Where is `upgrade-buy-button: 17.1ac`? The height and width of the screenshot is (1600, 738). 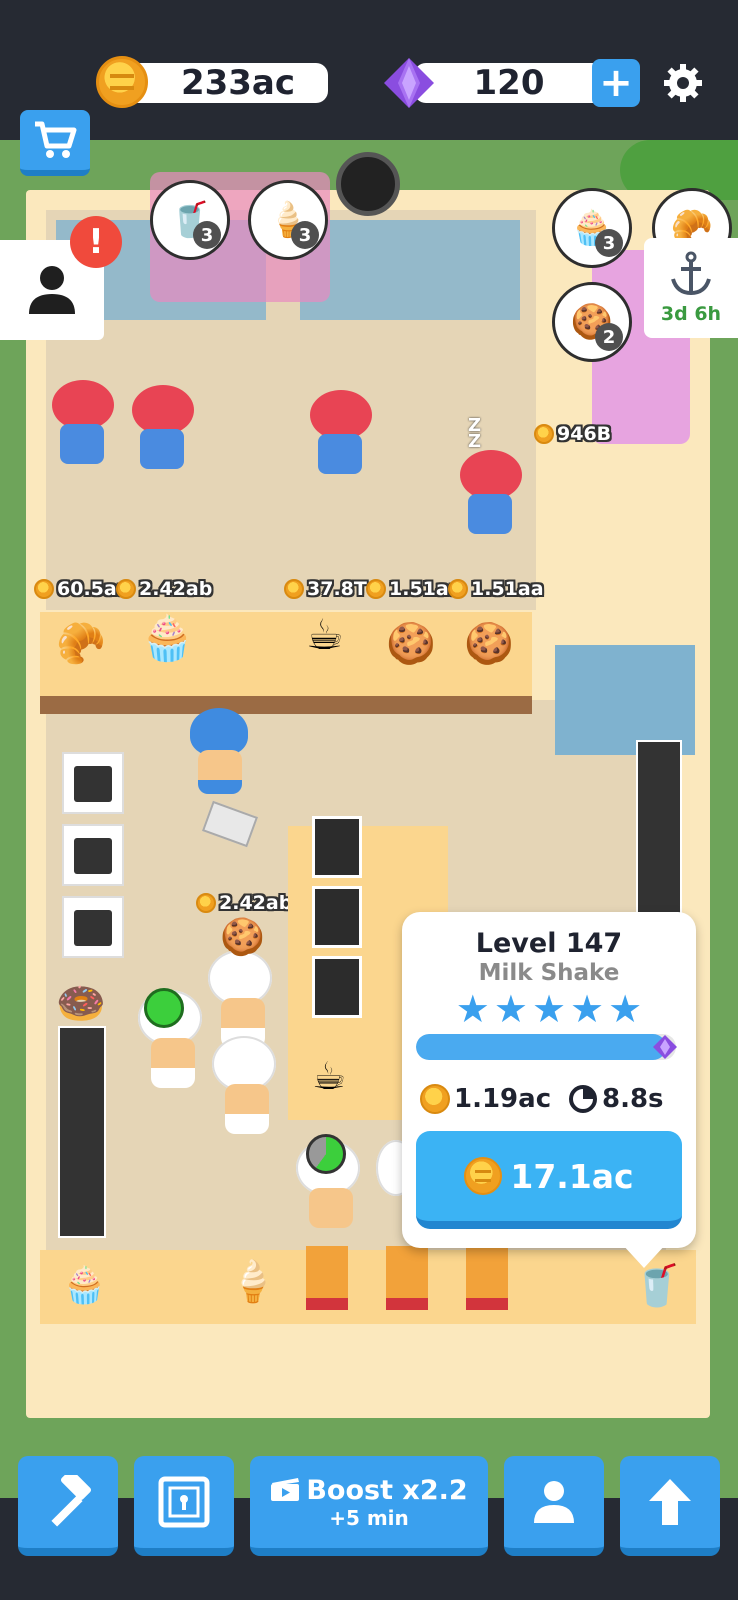 upgrade-buy-button: 17.1ac is located at coordinates (549, 1180).